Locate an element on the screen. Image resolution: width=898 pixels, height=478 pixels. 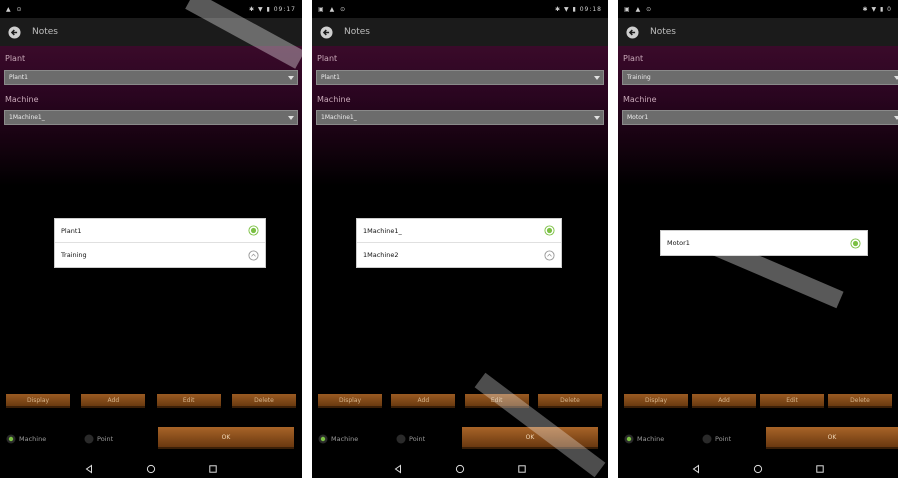
status-icons-right: ✱ ▼ ▮ 09:18 is located at coordinates (578, 9).